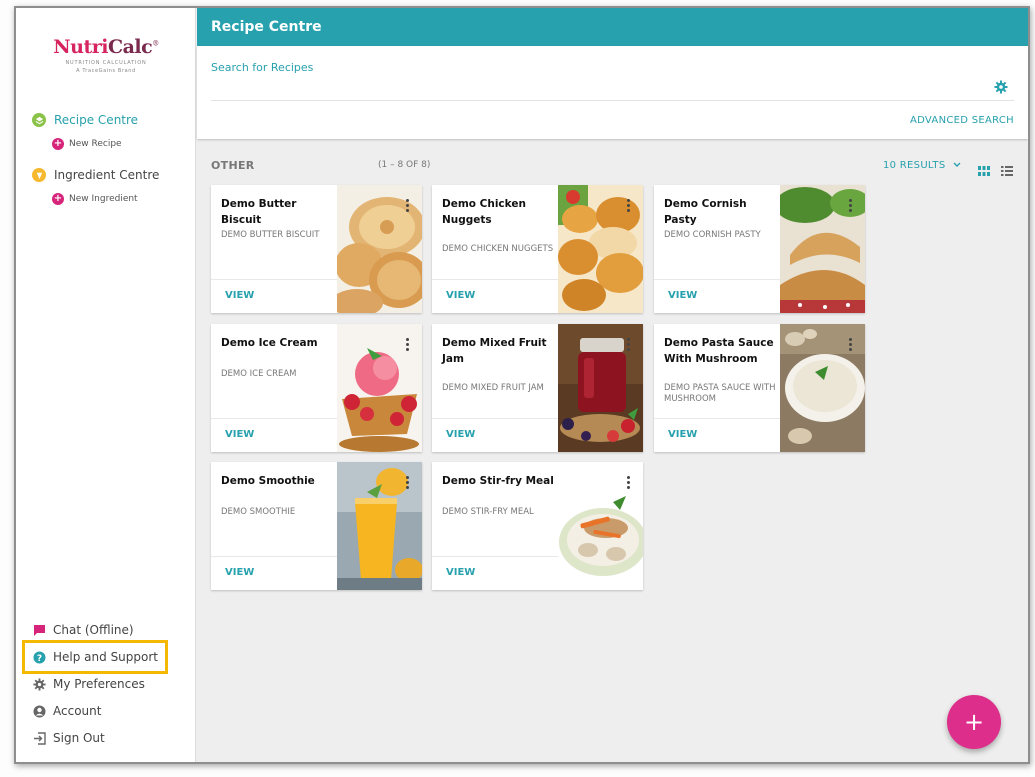  Describe the element at coordinates (39, 630) in the screenshot. I see `chat-icon` at that location.